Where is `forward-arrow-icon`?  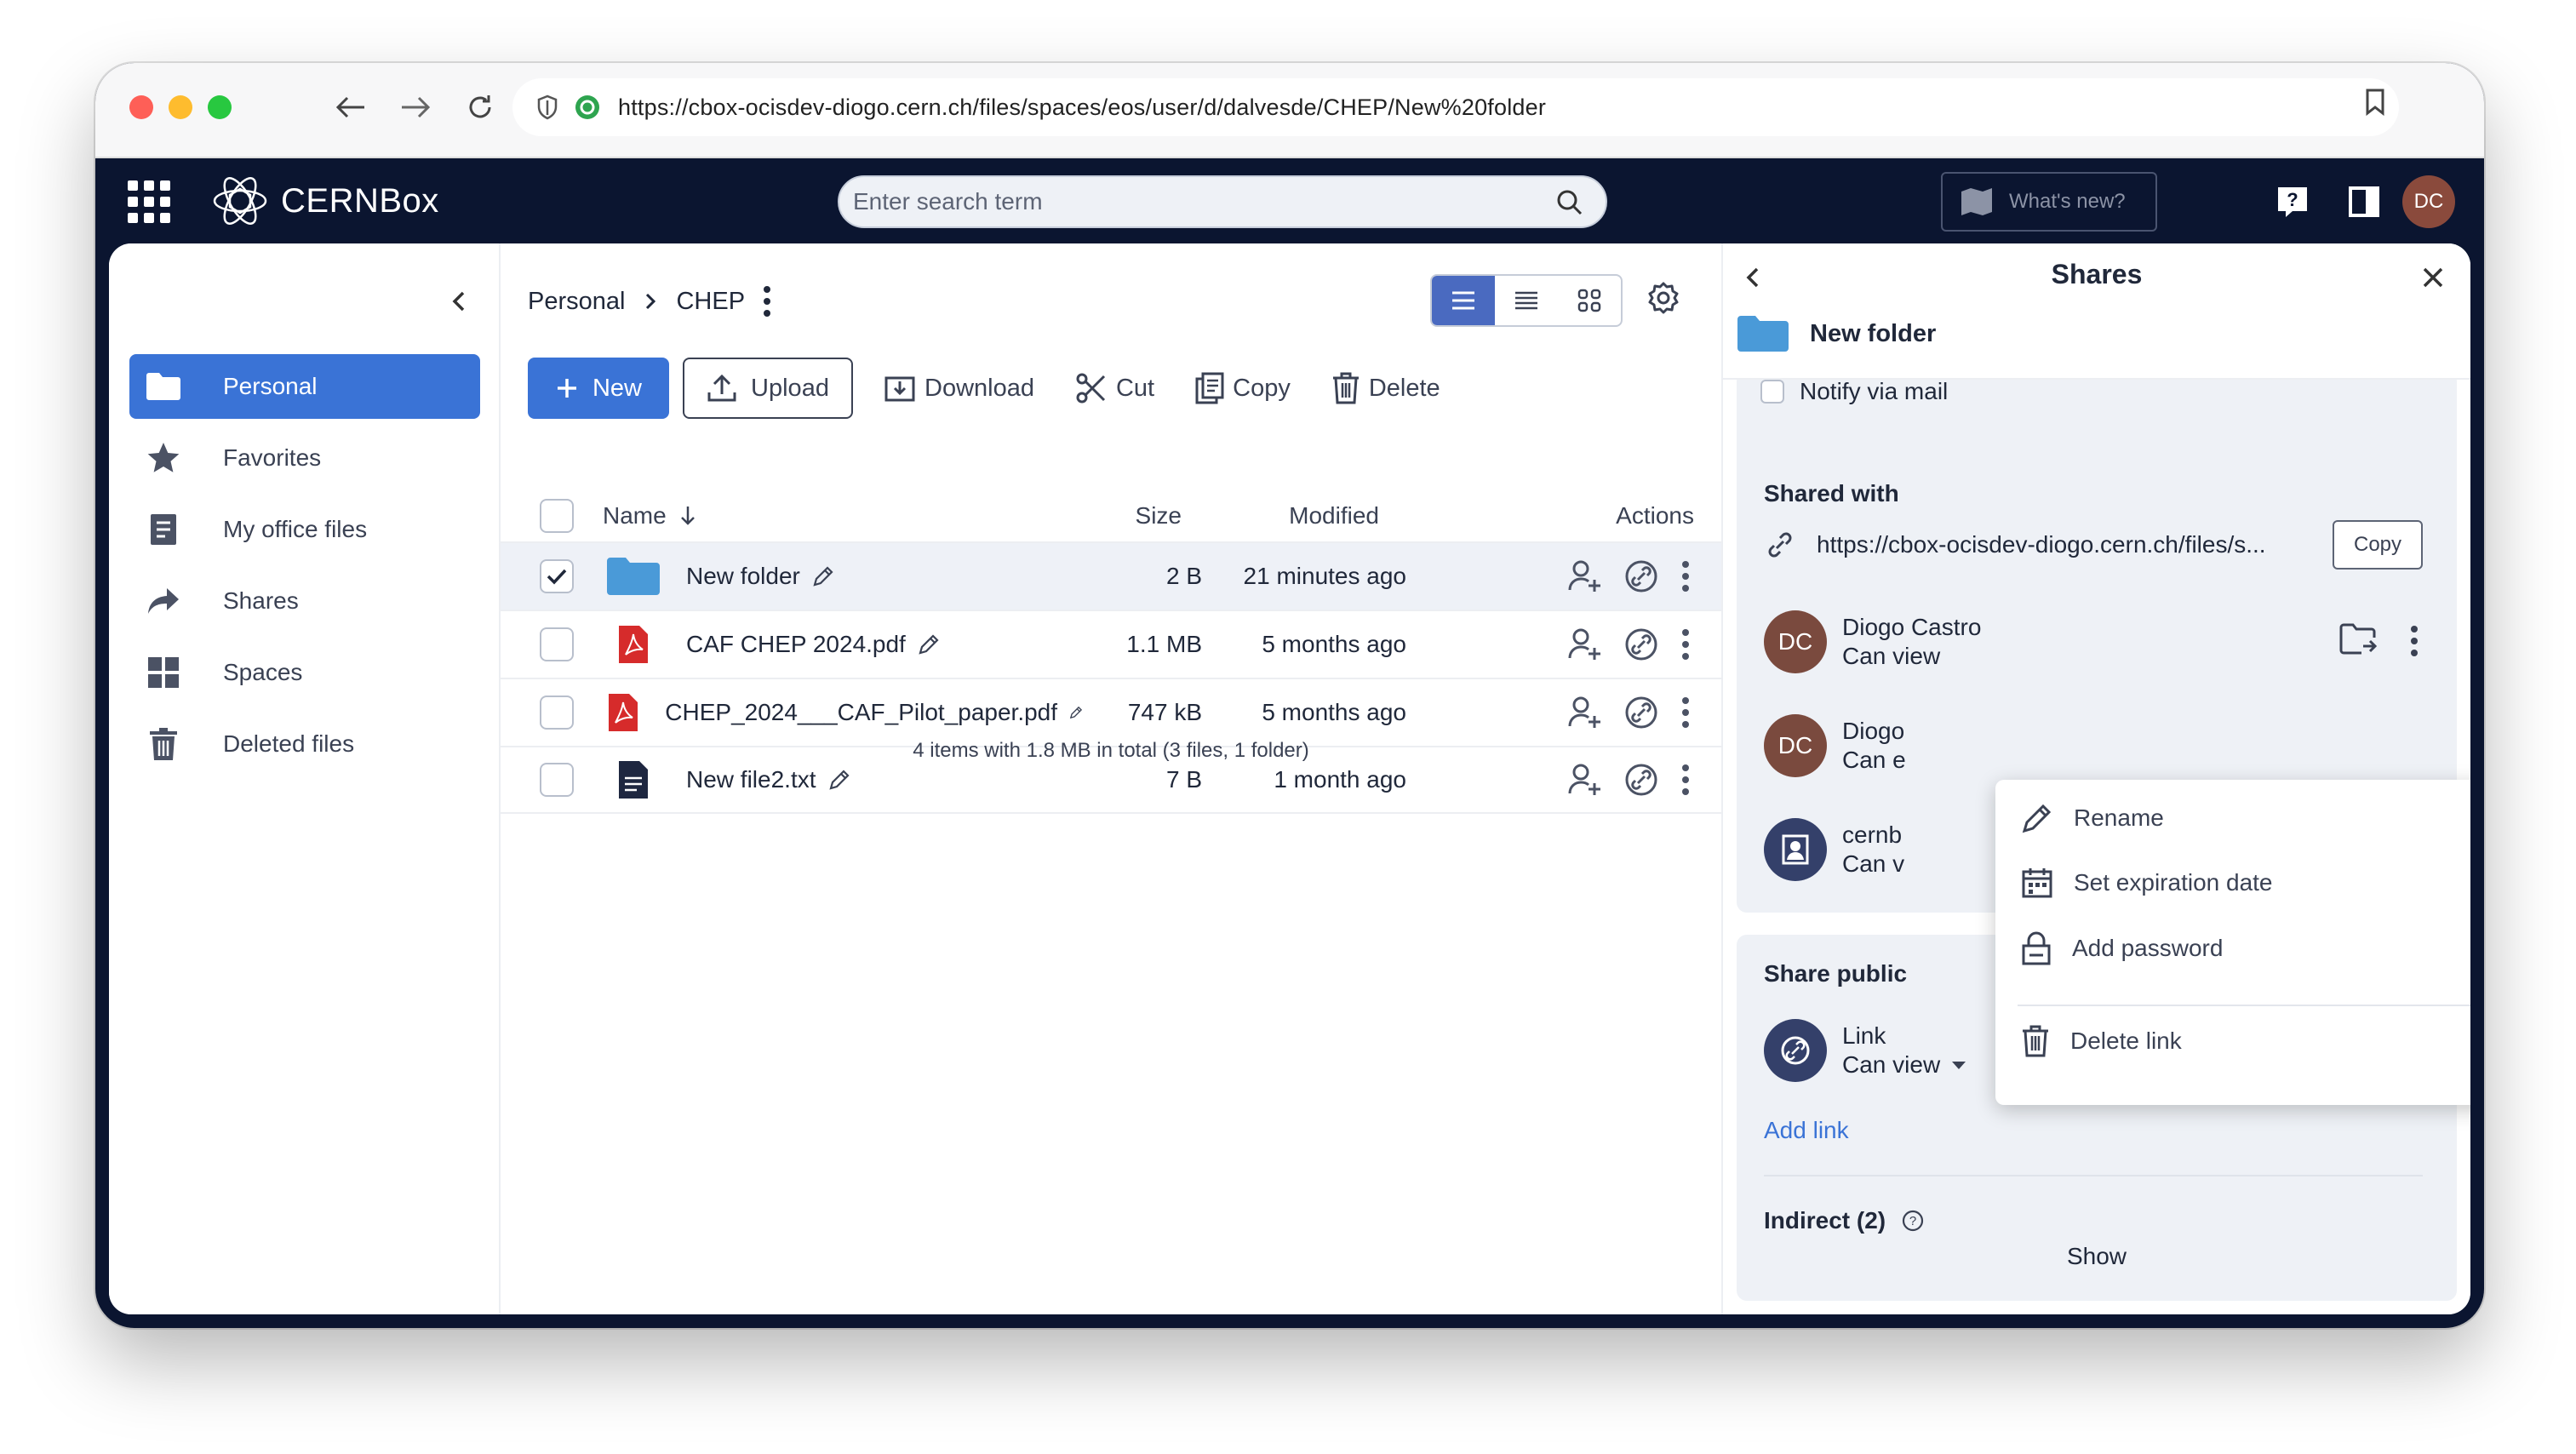 forward-arrow-icon is located at coordinates (416, 107).